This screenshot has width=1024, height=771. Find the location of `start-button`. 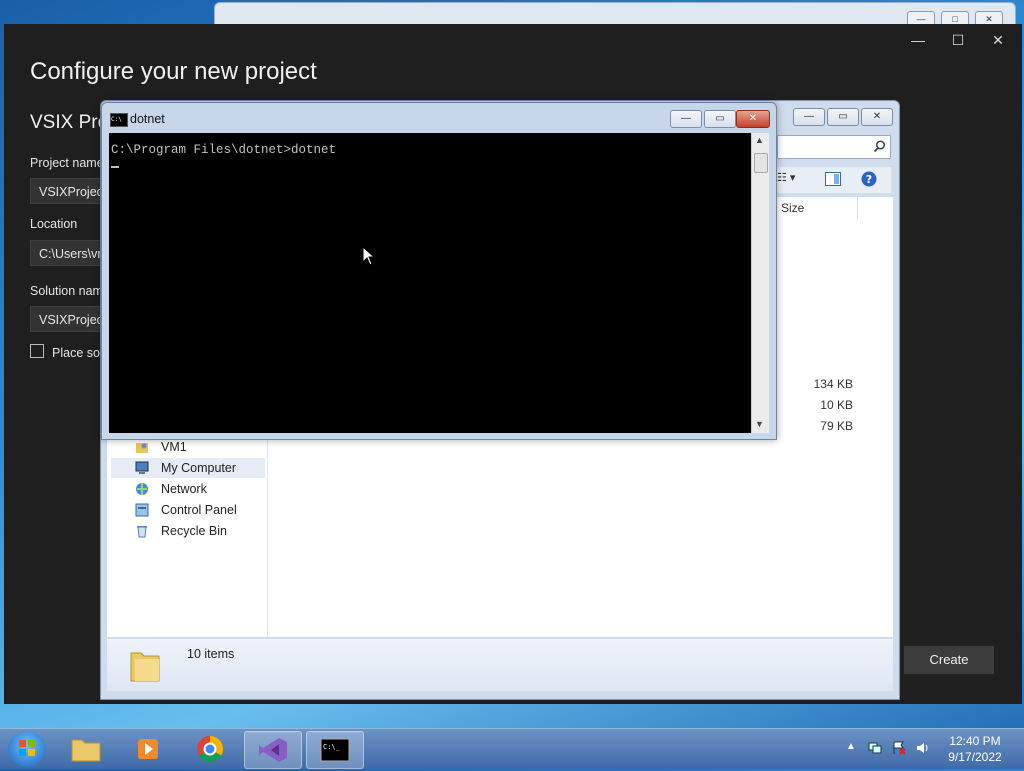

start-button is located at coordinates (27, 749).